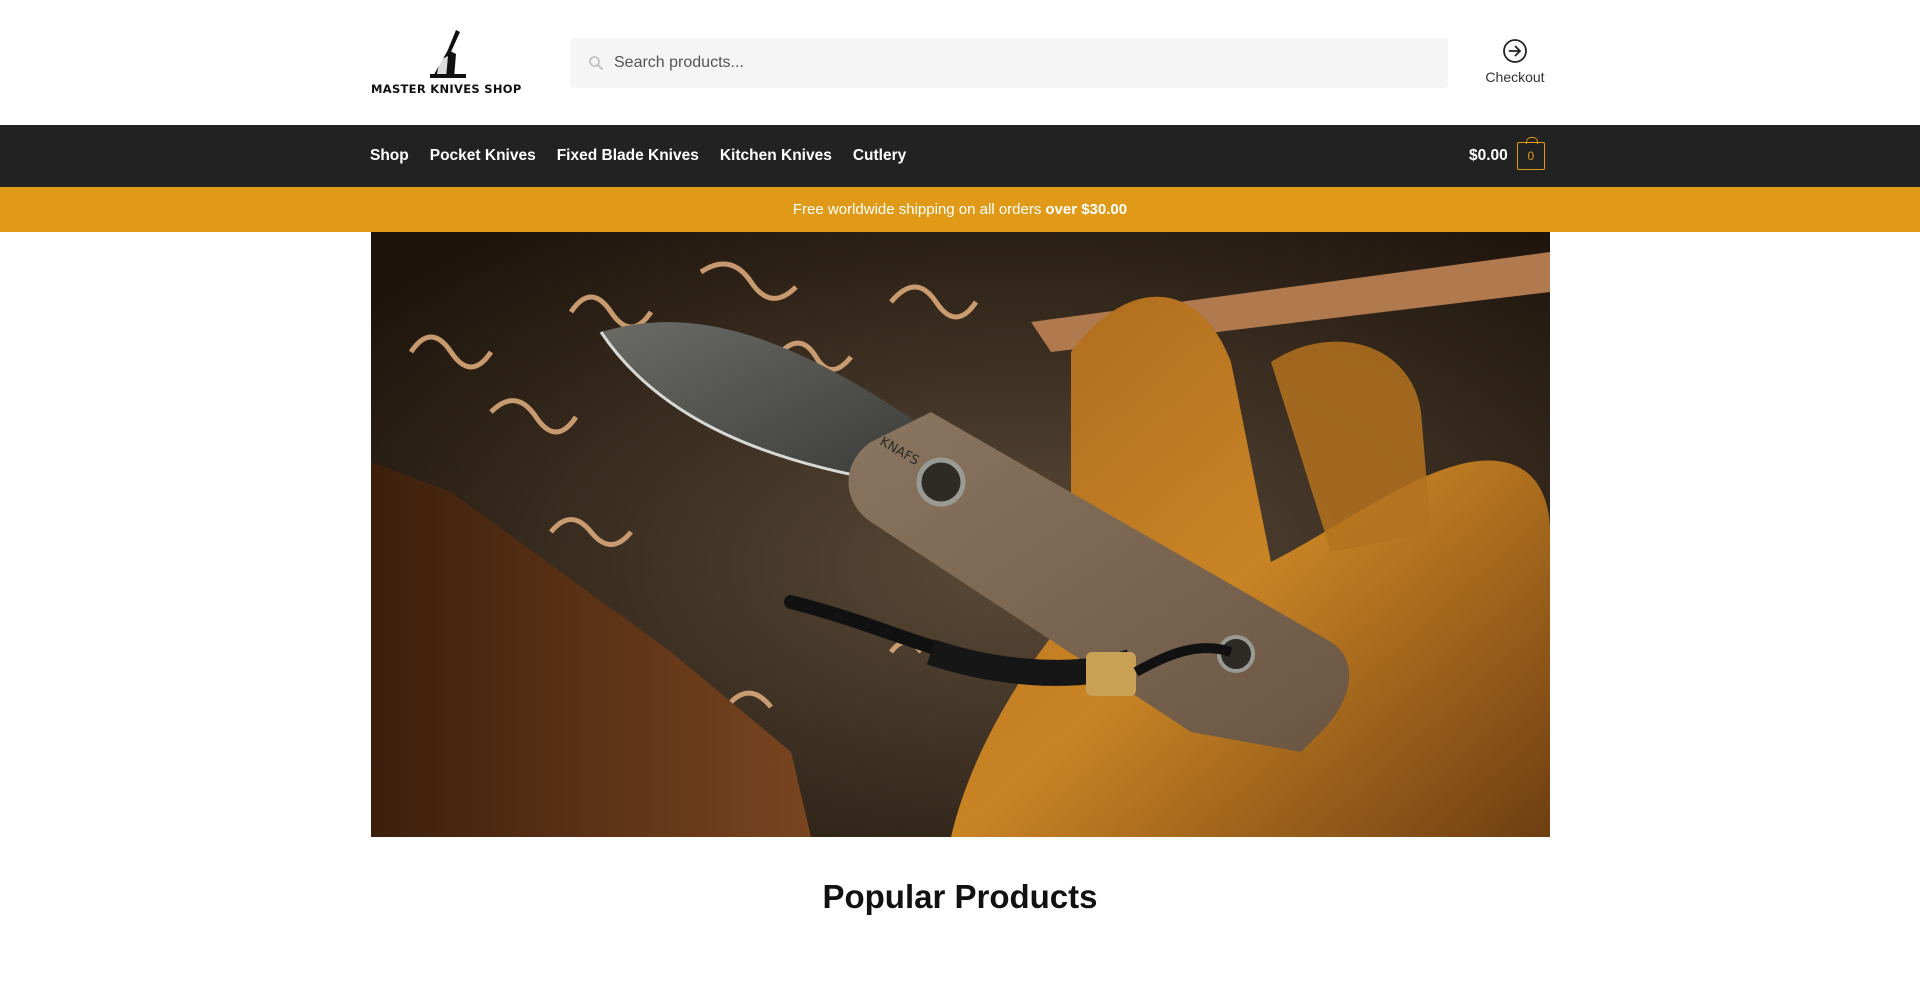 This screenshot has width=1920, height=993. Describe the element at coordinates (1024, 63) in the screenshot. I see `search-input` at that location.